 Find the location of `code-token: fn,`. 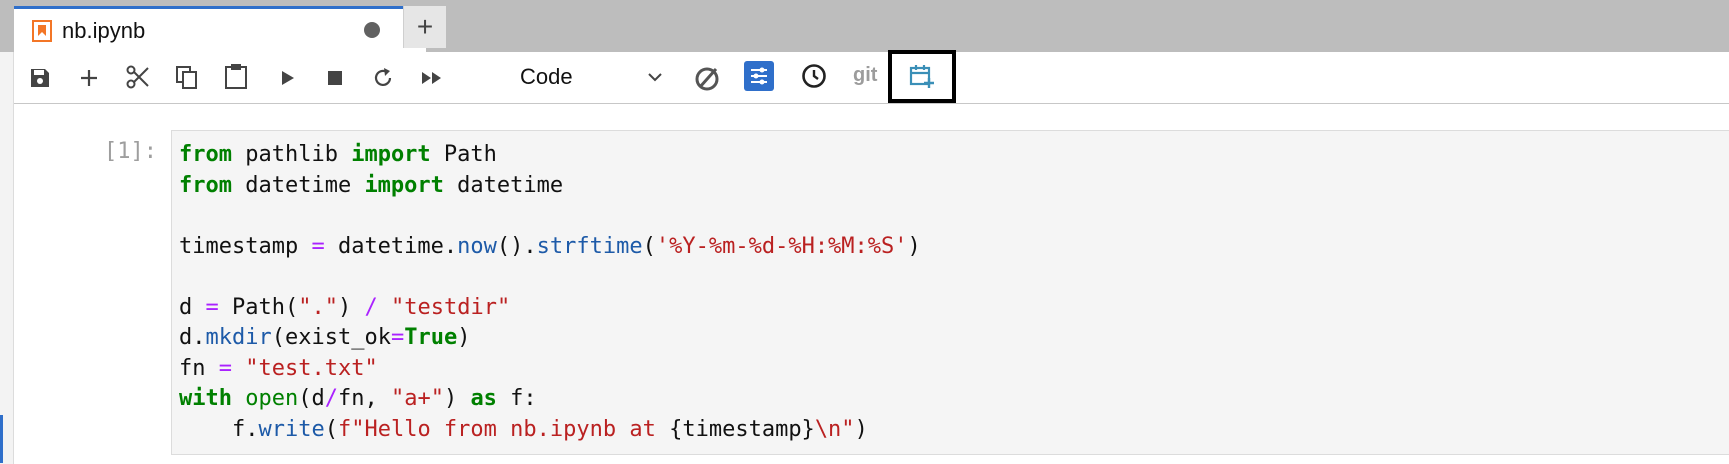

code-token: fn, is located at coordinates (364, 398).